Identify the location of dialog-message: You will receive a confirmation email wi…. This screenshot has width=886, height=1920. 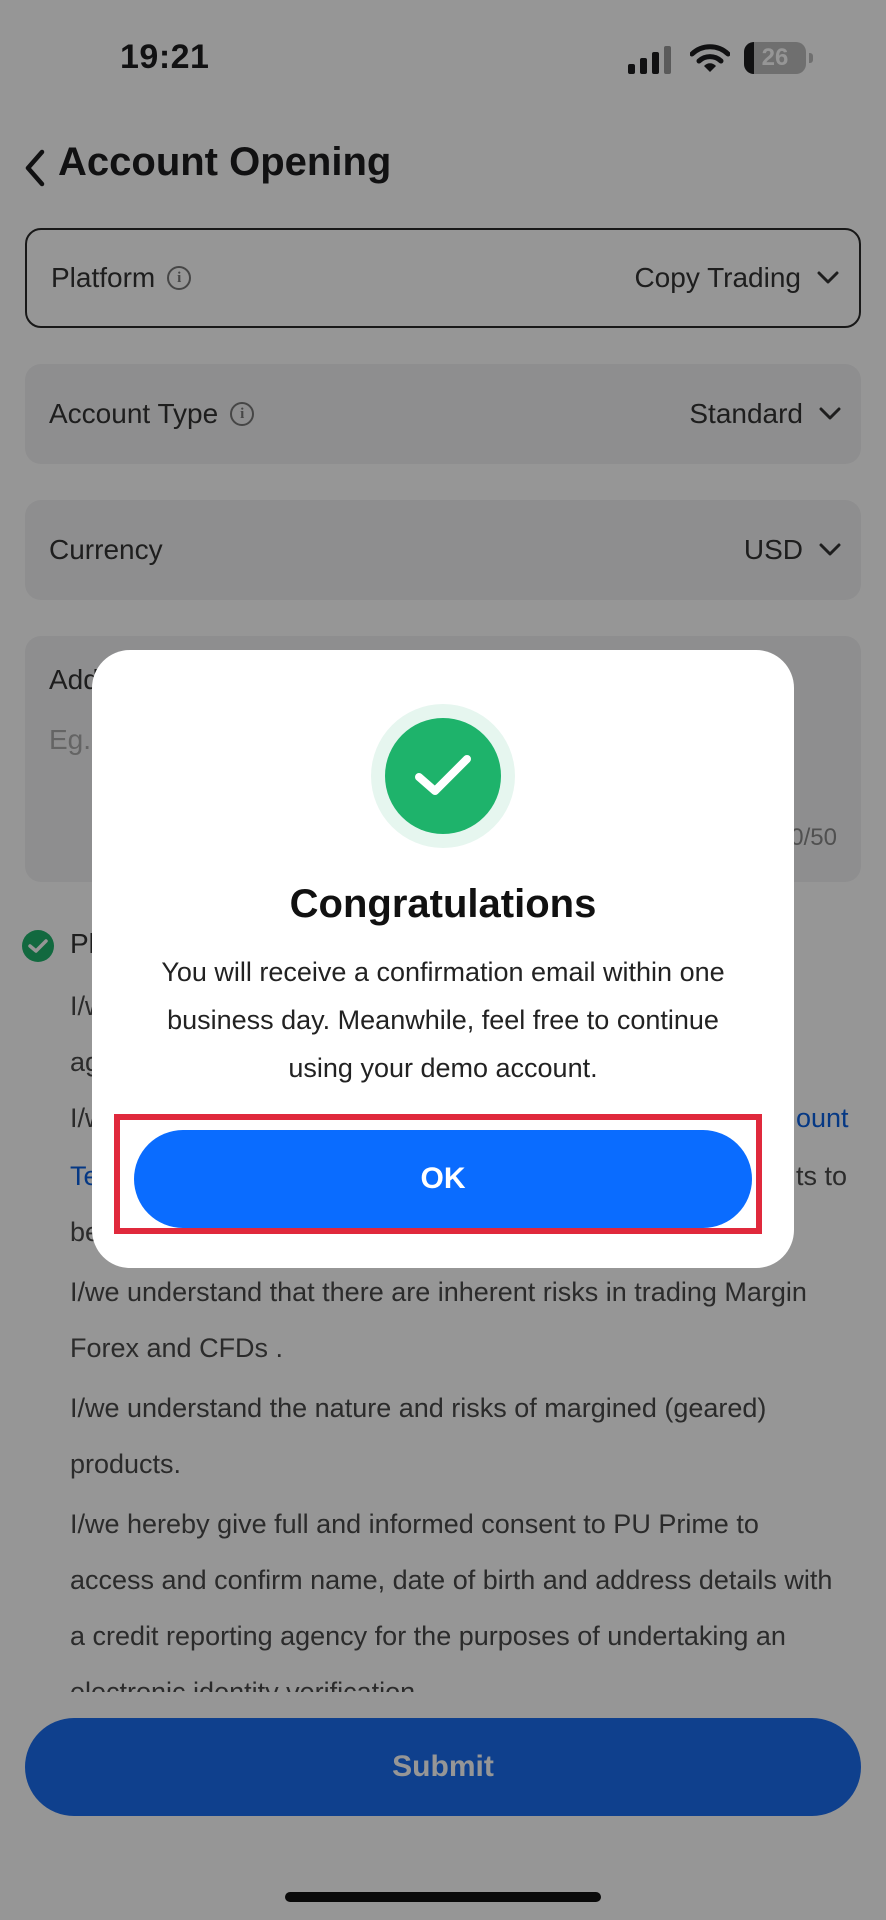
(443, 1020).